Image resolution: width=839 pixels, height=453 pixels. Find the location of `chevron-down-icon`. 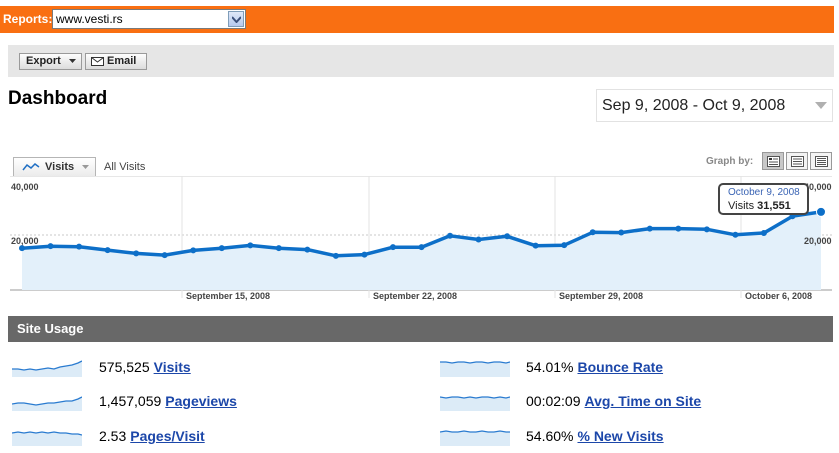

chevron-down-icon is located at coordinates (236, 19).